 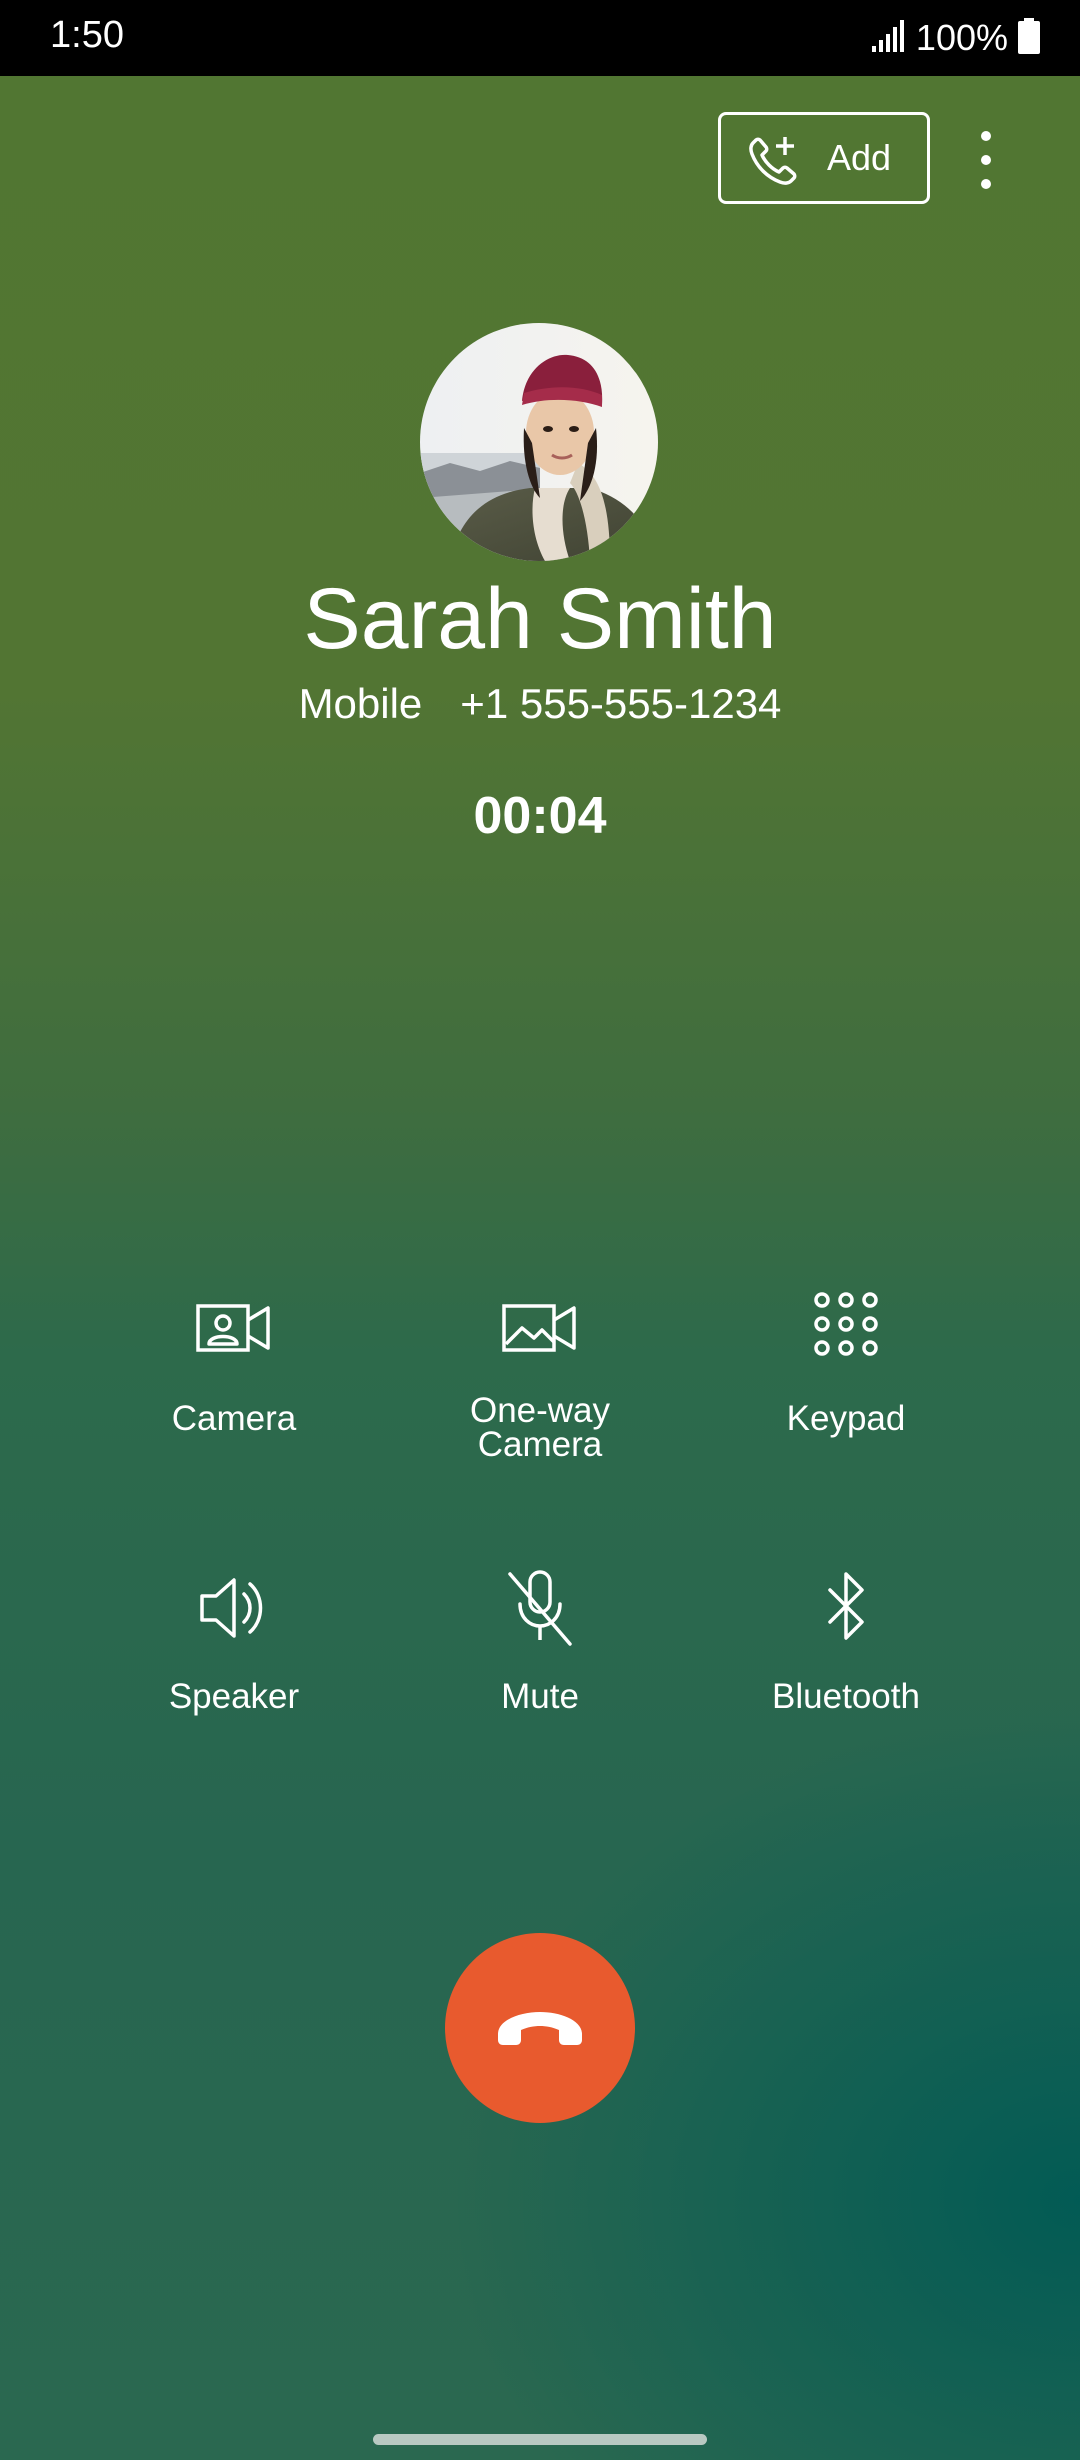 What do you see at coordinates (234, 1696) in the screenshot?
I see `speaker-label: Speaker` at bounding box center [234, 1696].